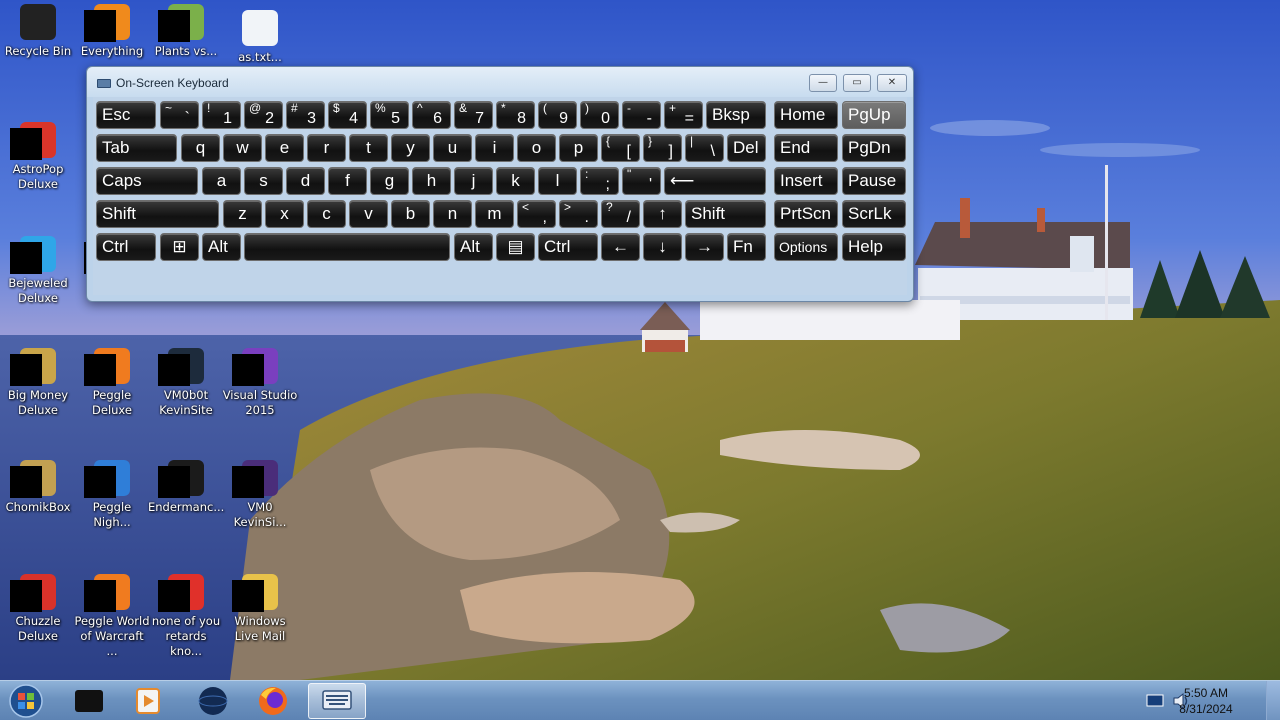 Image resolution: width=1280 pixels, height=720 pixels. I want to click on key-caps: Caps, so click(147, 181).